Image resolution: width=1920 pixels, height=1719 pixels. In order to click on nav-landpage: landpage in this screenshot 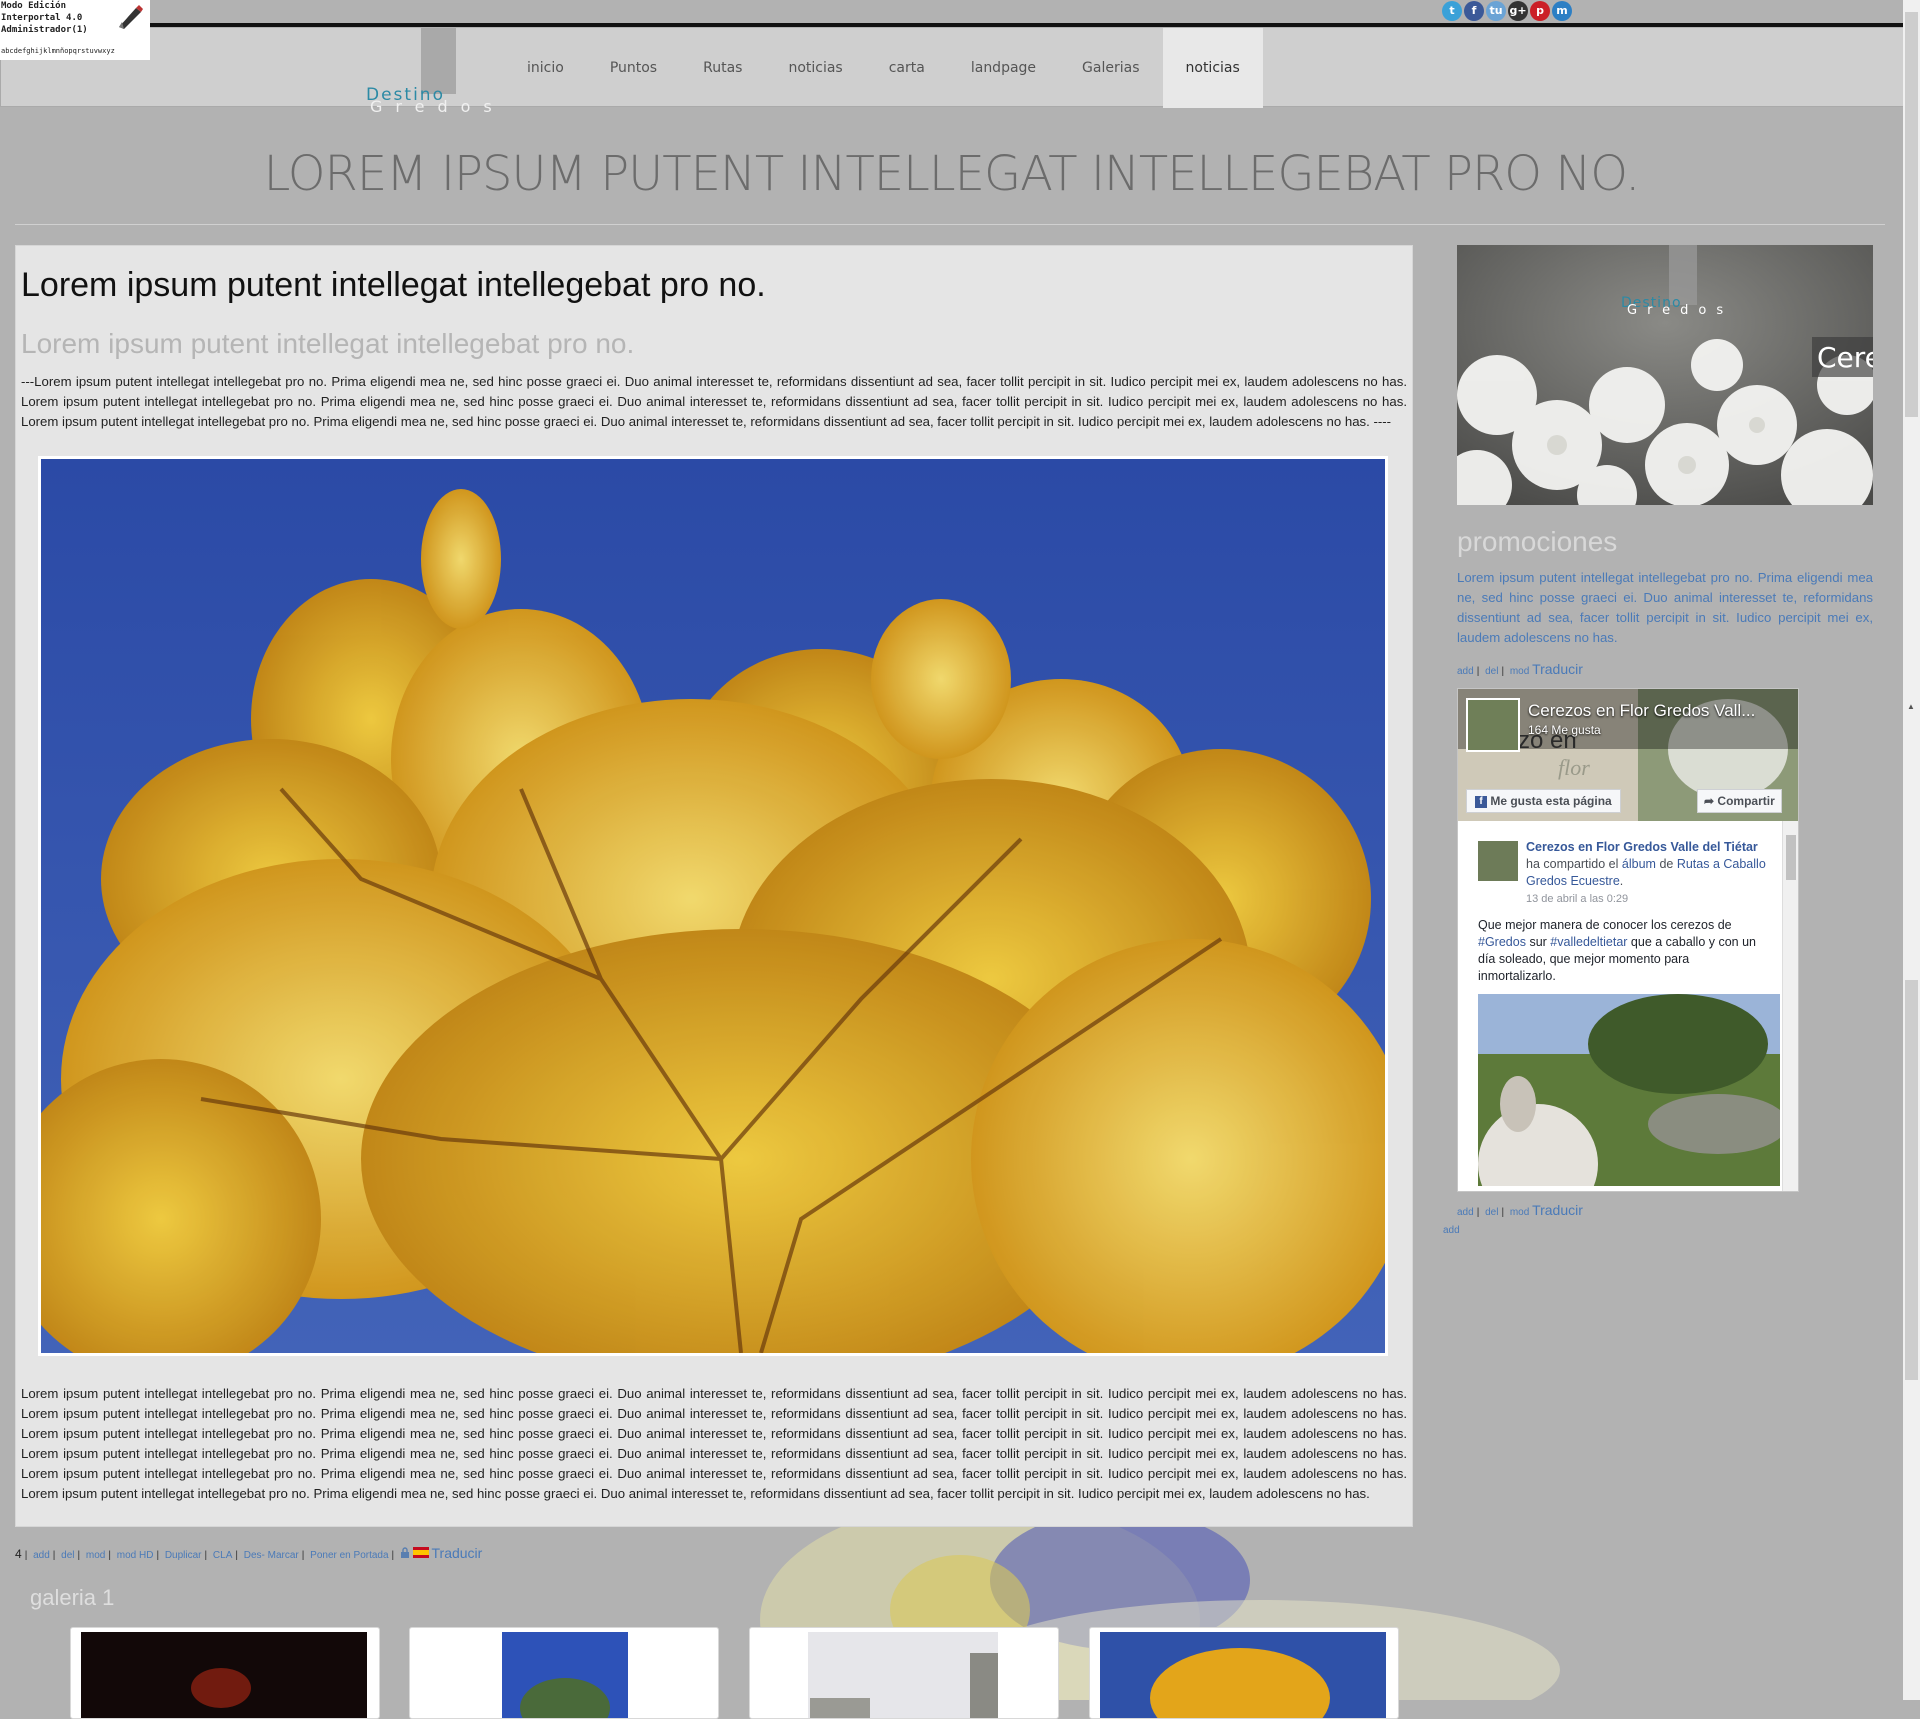, I will do `click(1003, 68)`.